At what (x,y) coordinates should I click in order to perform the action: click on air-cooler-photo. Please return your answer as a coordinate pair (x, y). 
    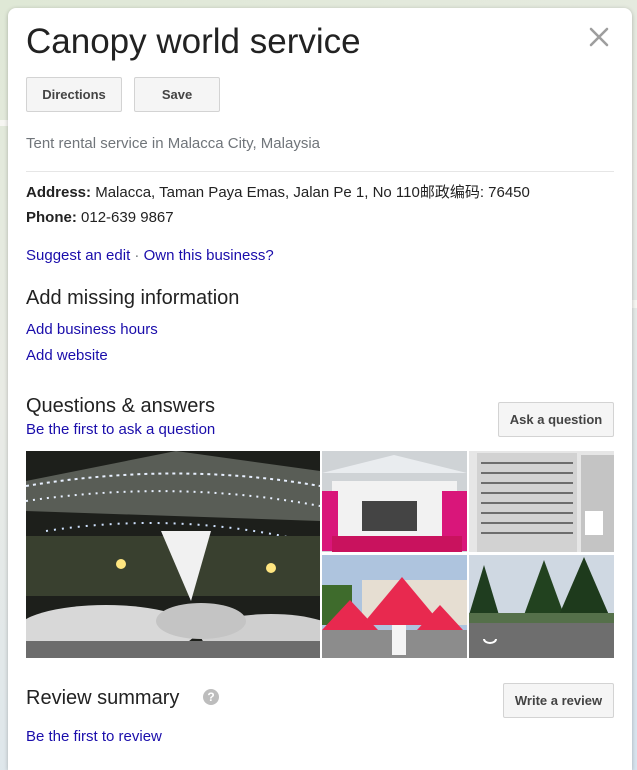
    Looking at the image, I should click on (541, 501).